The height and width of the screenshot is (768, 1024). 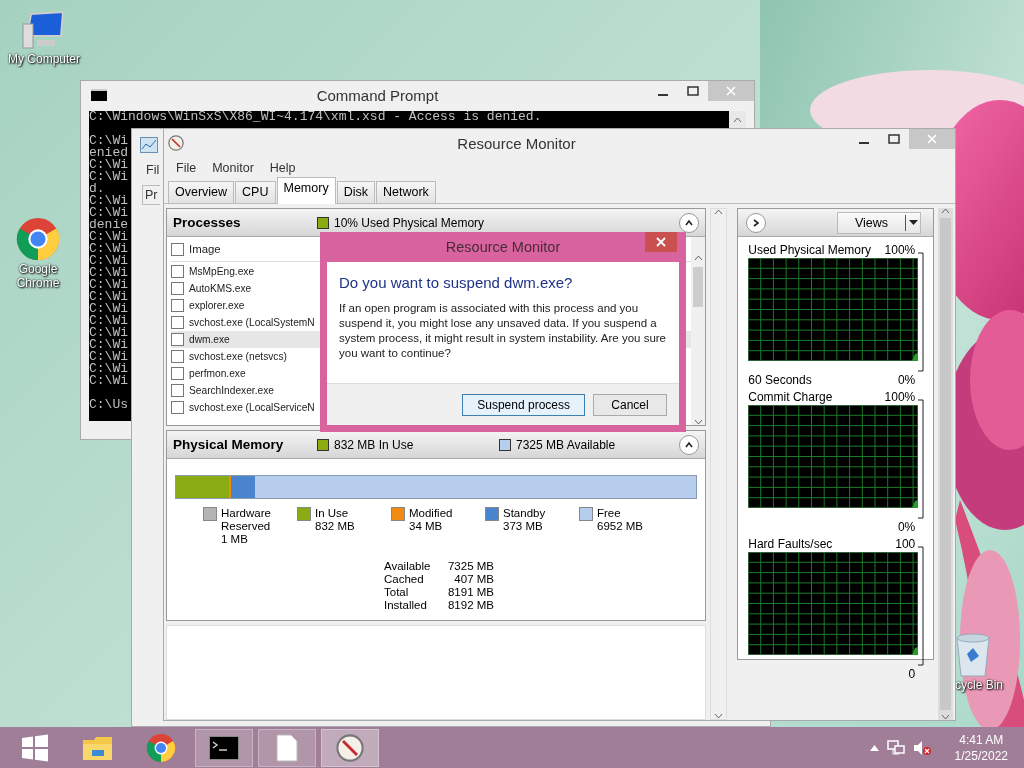 What do you see at coordinates (306, 190) in the screenshot?
I see `tab: Memory` at bounding box center [306, 190].